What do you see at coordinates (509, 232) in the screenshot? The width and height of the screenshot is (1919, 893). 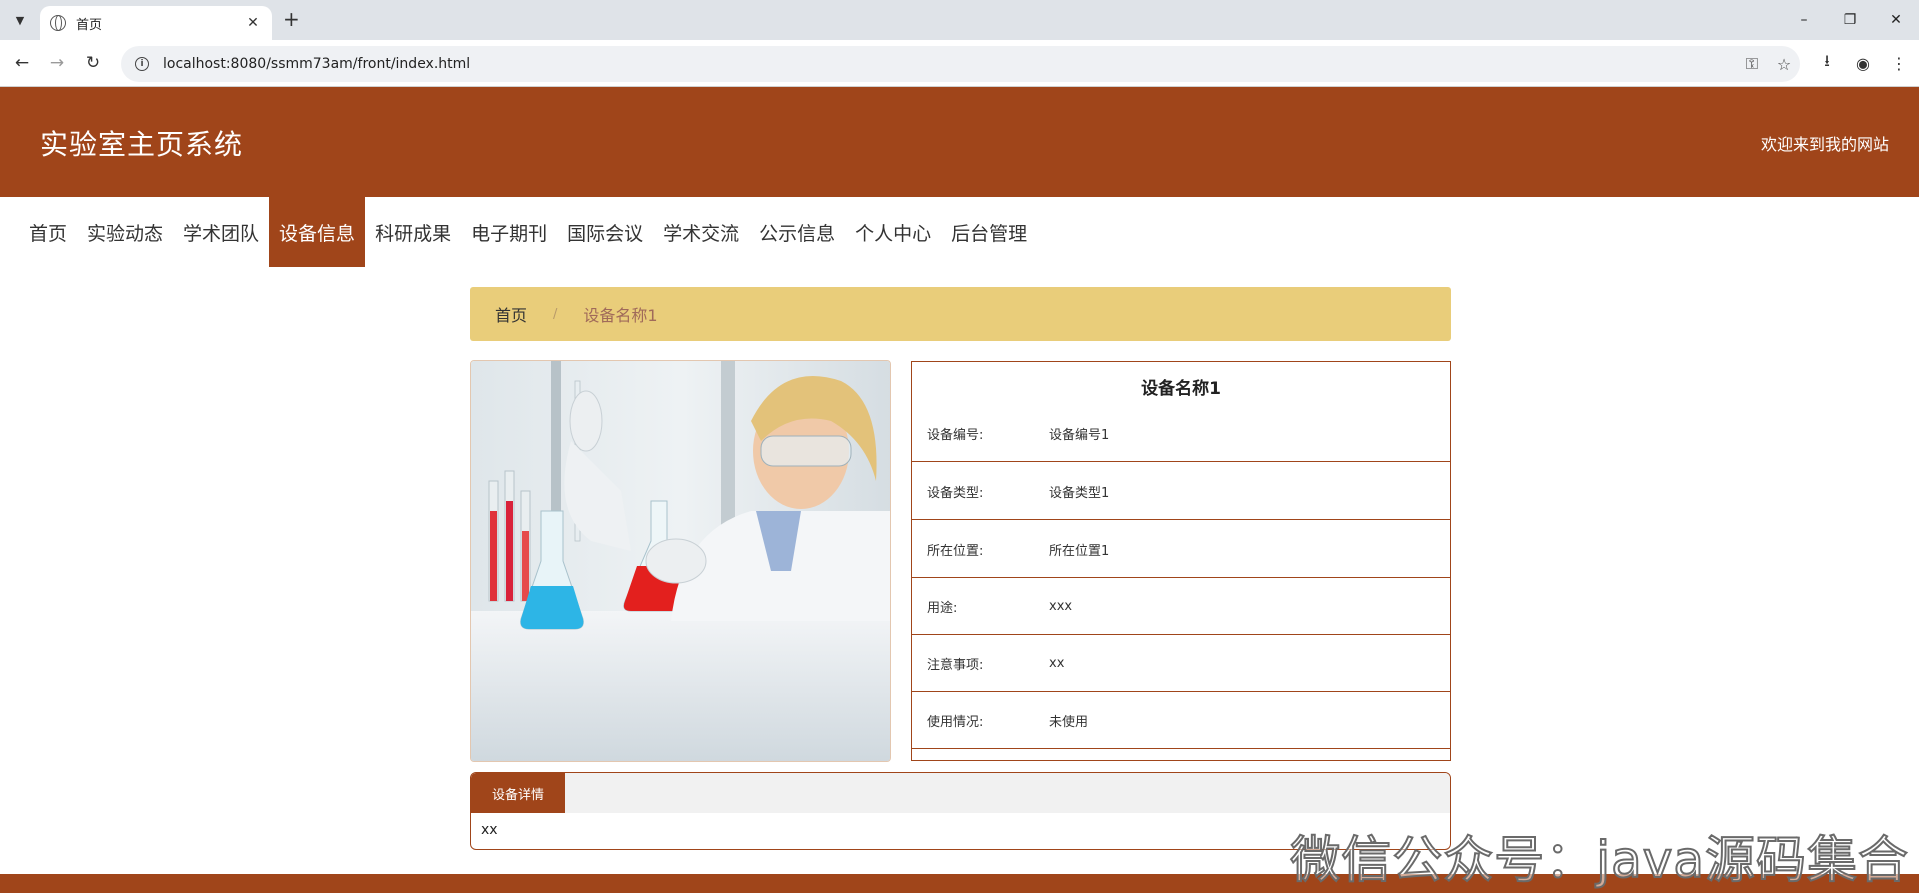 I see `nav-item-journals: 电子期刊` at bounding box center [509, 232].